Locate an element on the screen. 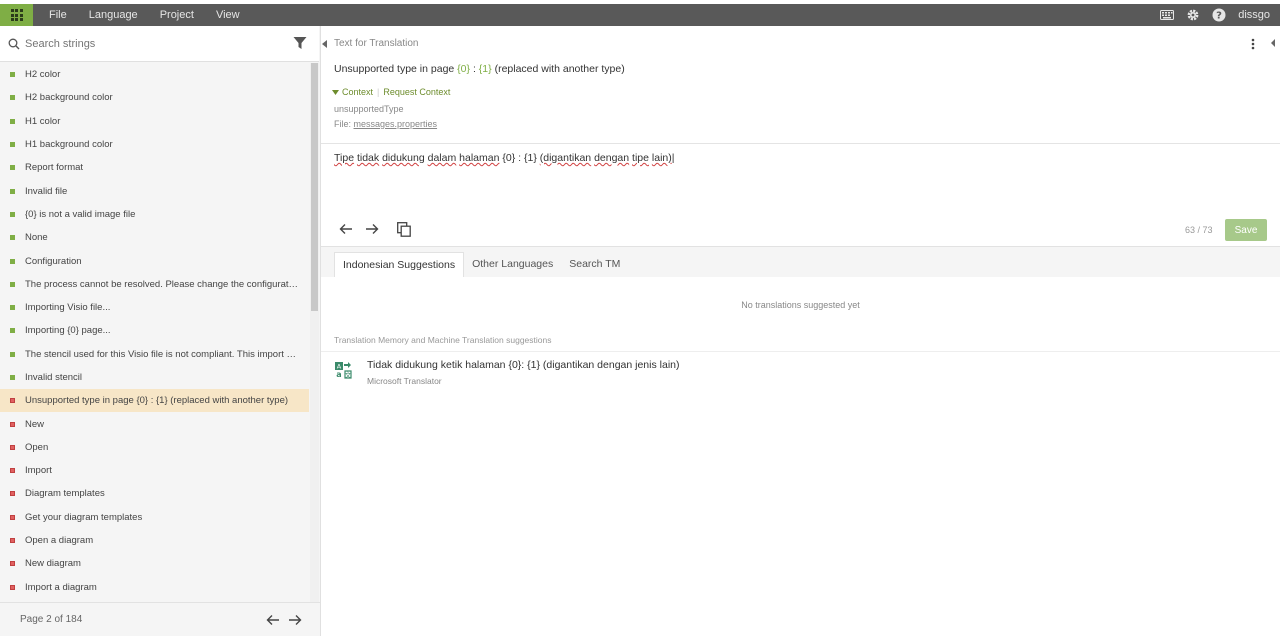 The width and height of the screenshot is (1280, 636). previous-icon is located at coordinates (346, 229).